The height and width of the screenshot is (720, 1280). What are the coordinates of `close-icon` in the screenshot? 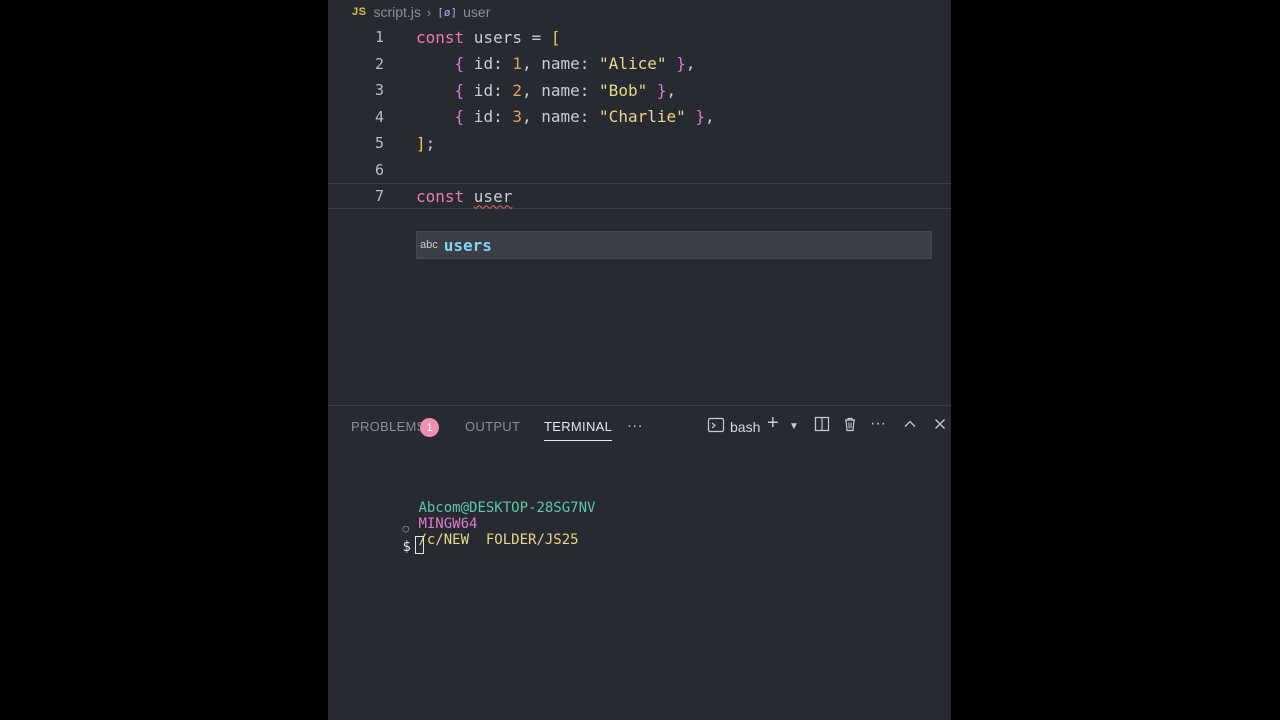 It's located at (940, 426).